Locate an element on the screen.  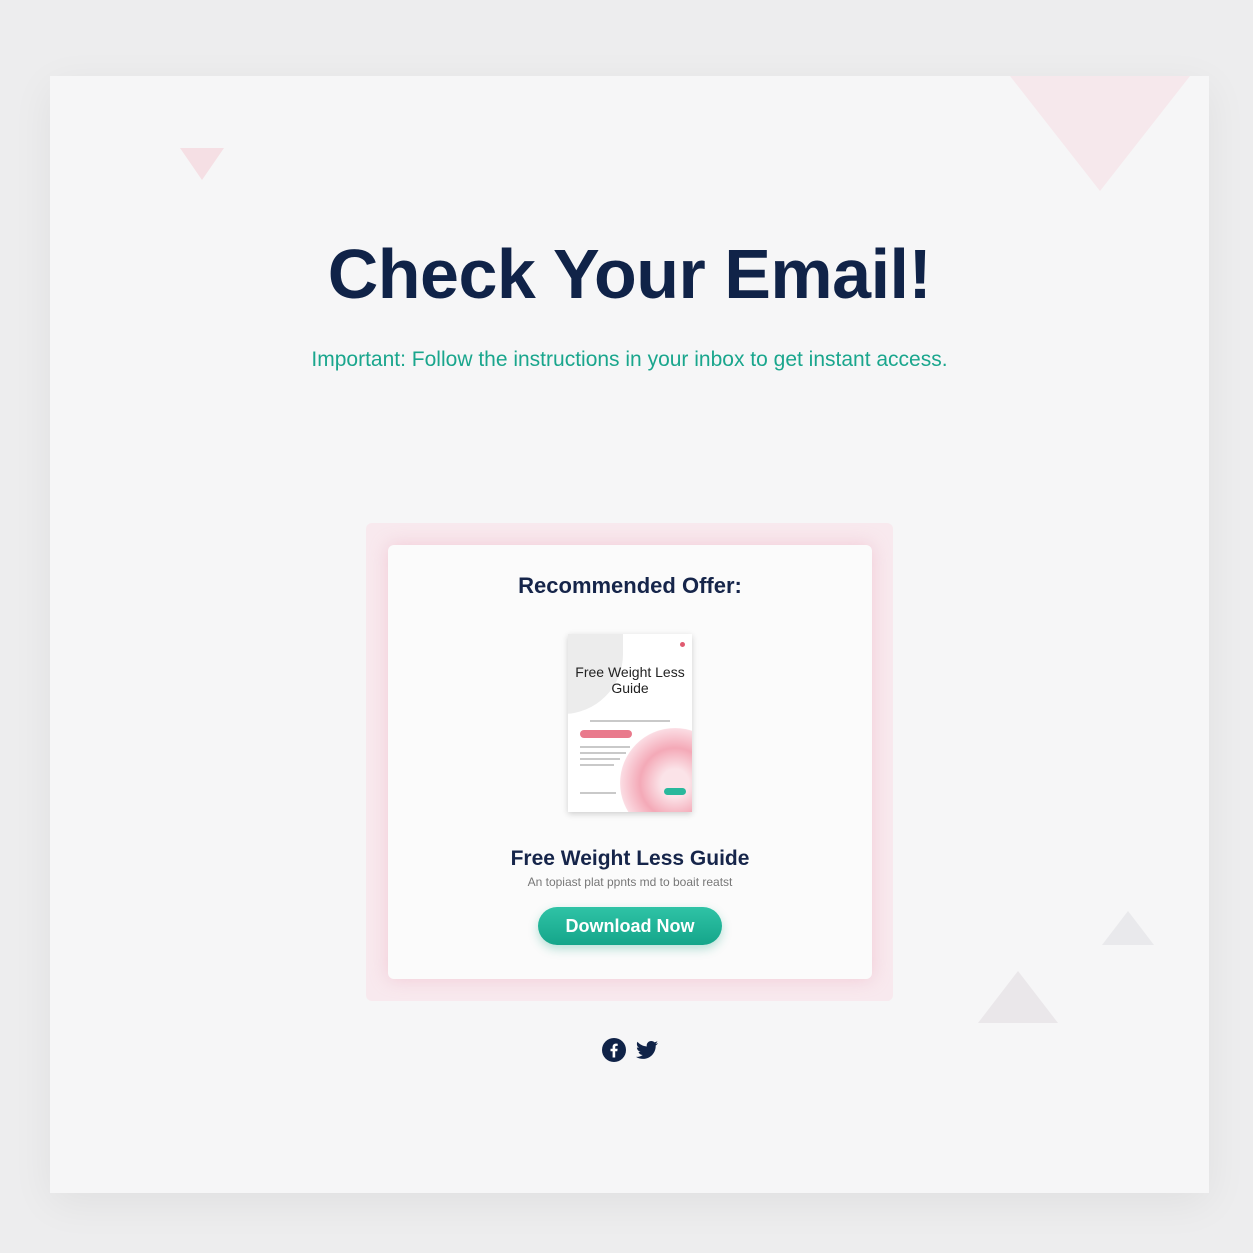
cover-circle-graphic is located at coordinates (656, 770).